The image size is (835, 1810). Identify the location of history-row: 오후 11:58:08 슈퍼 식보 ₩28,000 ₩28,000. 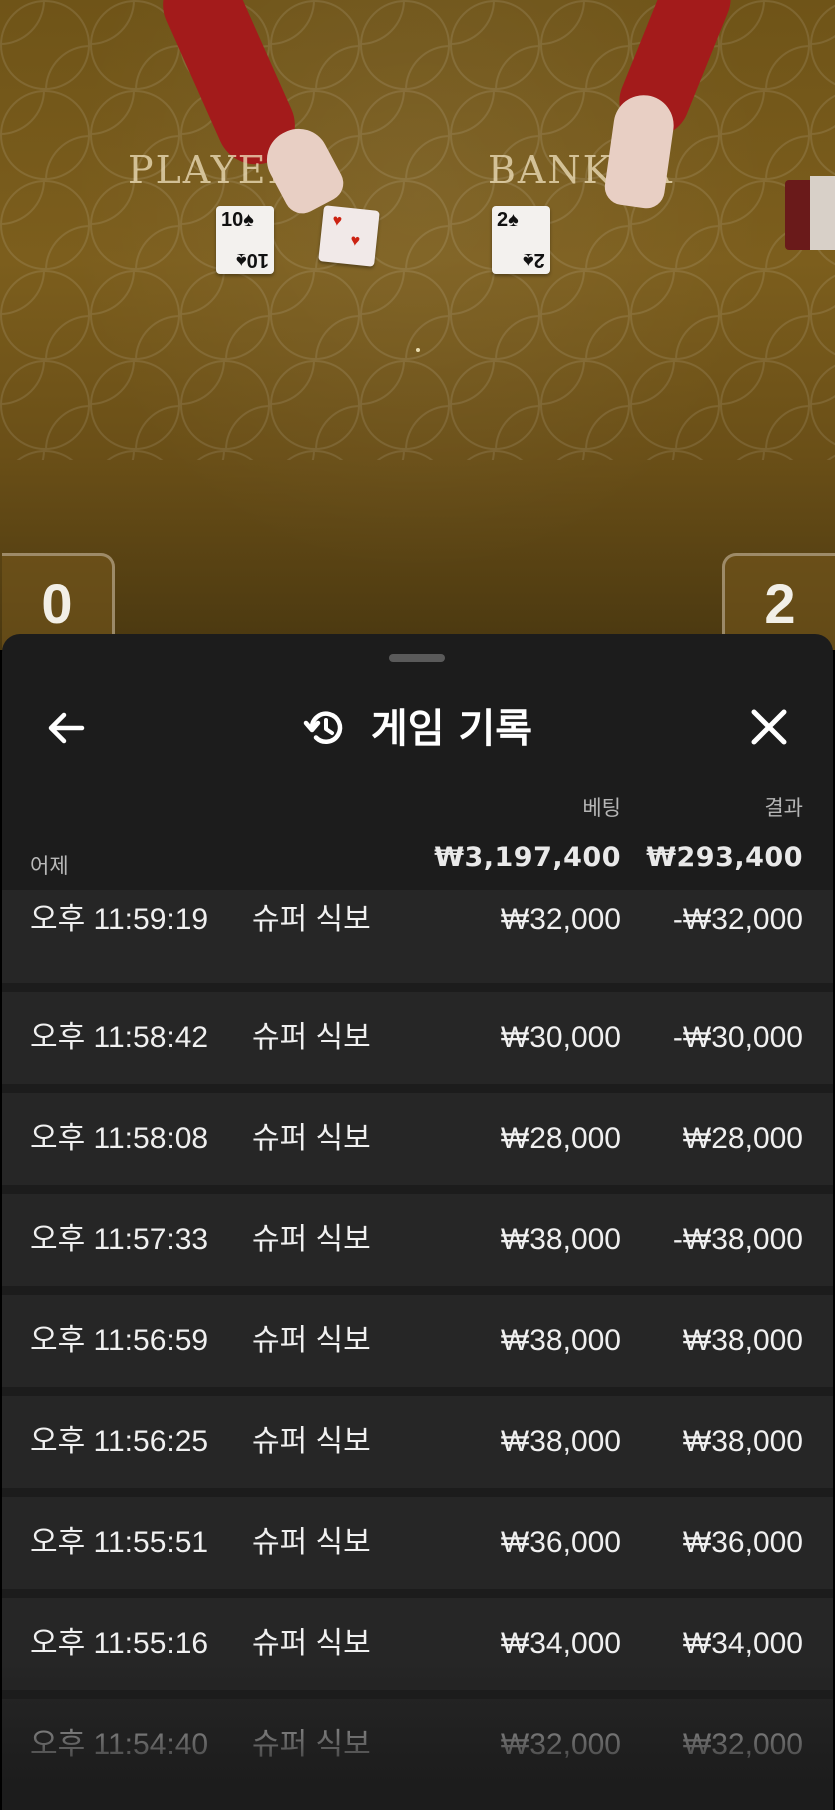
(417, 1139).